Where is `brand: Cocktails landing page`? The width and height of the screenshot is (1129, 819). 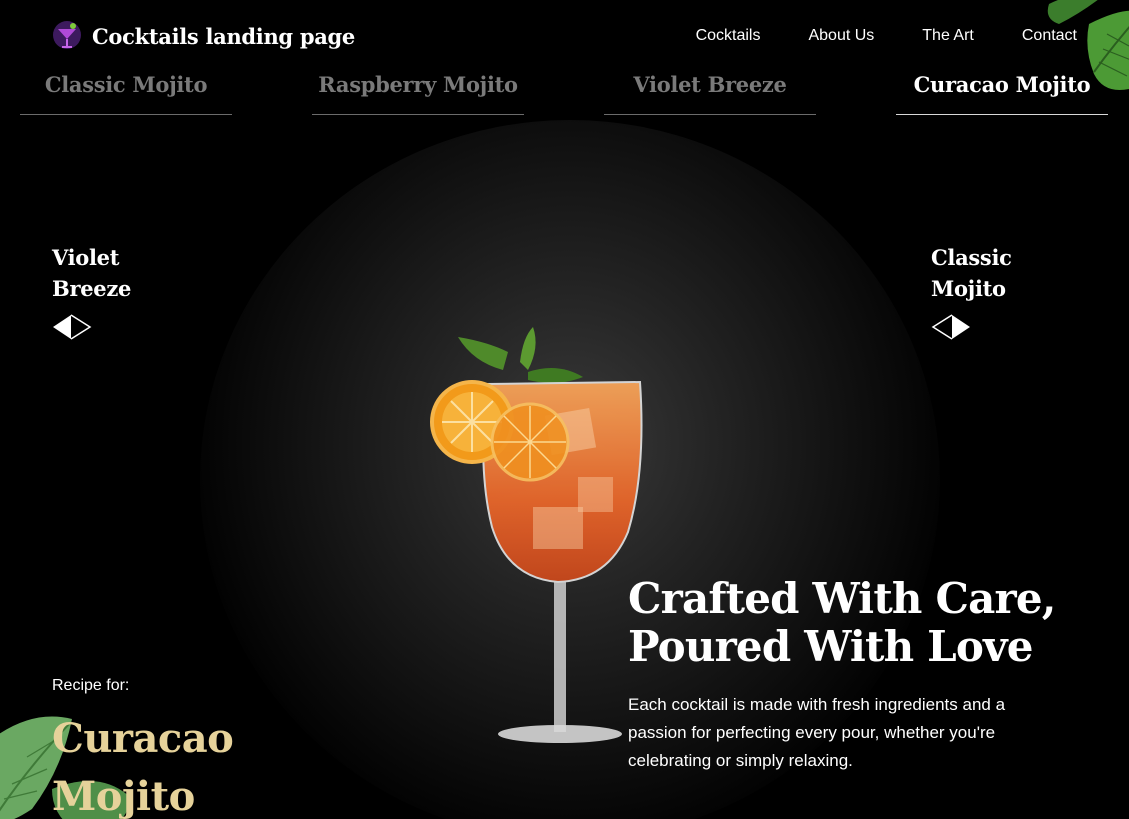 brand: Cocktails landing page is located at coordinates (203, 36).